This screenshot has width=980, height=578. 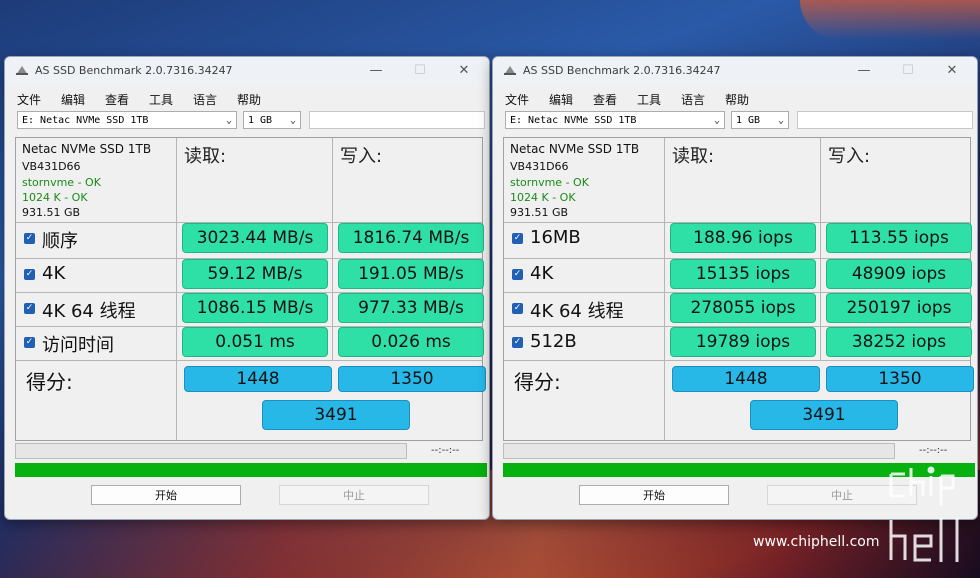 I want to click on write-result: 113.55 iops, so click(x=899, y=238).